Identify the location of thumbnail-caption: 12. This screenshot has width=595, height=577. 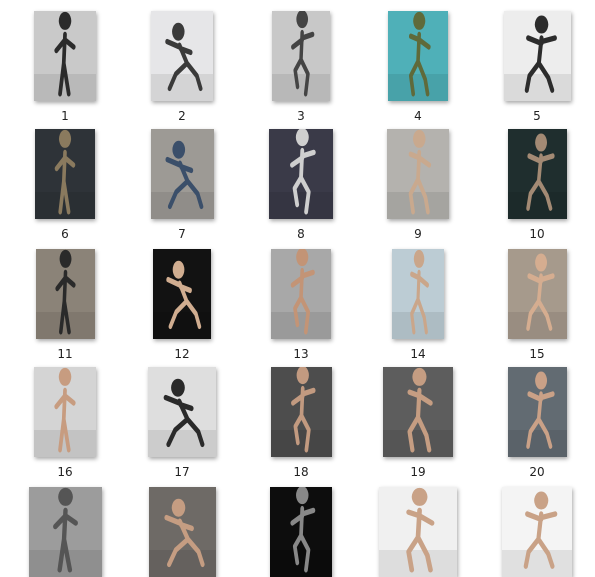
(182, 354).